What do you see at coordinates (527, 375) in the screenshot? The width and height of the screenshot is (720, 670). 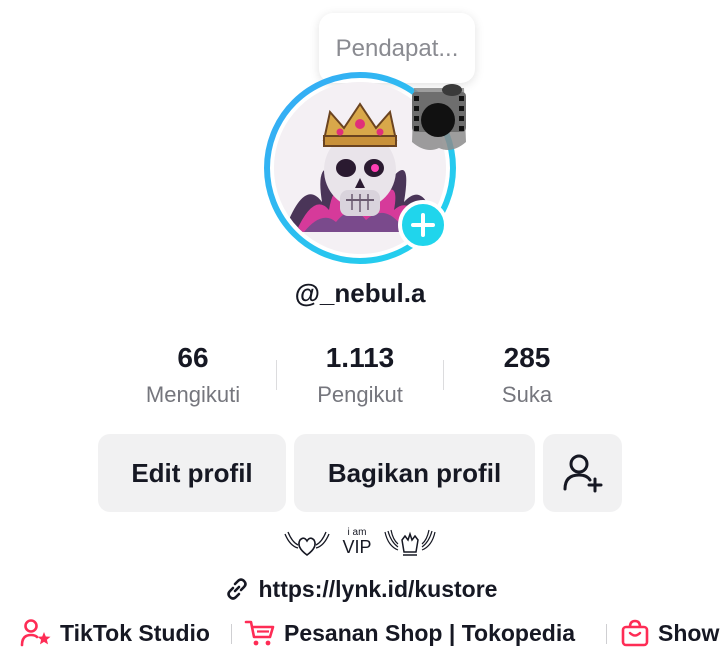 I see `stat-likes: 285 Suka` at bounding box center [527, 375].